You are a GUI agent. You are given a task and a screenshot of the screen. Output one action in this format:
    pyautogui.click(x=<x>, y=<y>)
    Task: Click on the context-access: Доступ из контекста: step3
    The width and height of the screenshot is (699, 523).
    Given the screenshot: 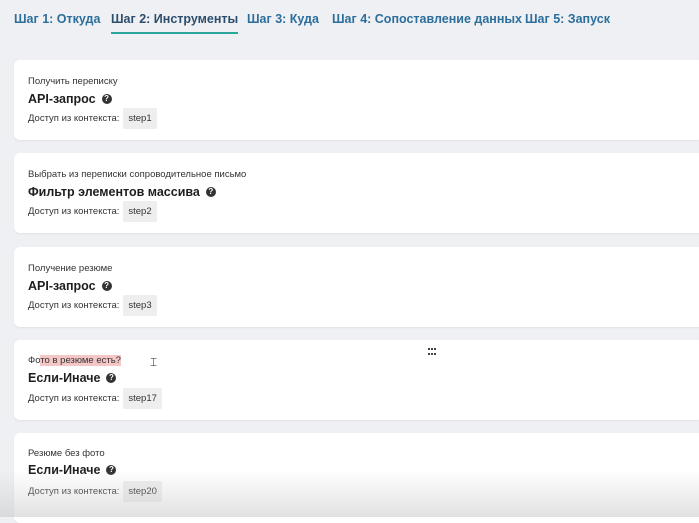 What is the action you would take?
    pyautogui.click(x=92, y=305)
    